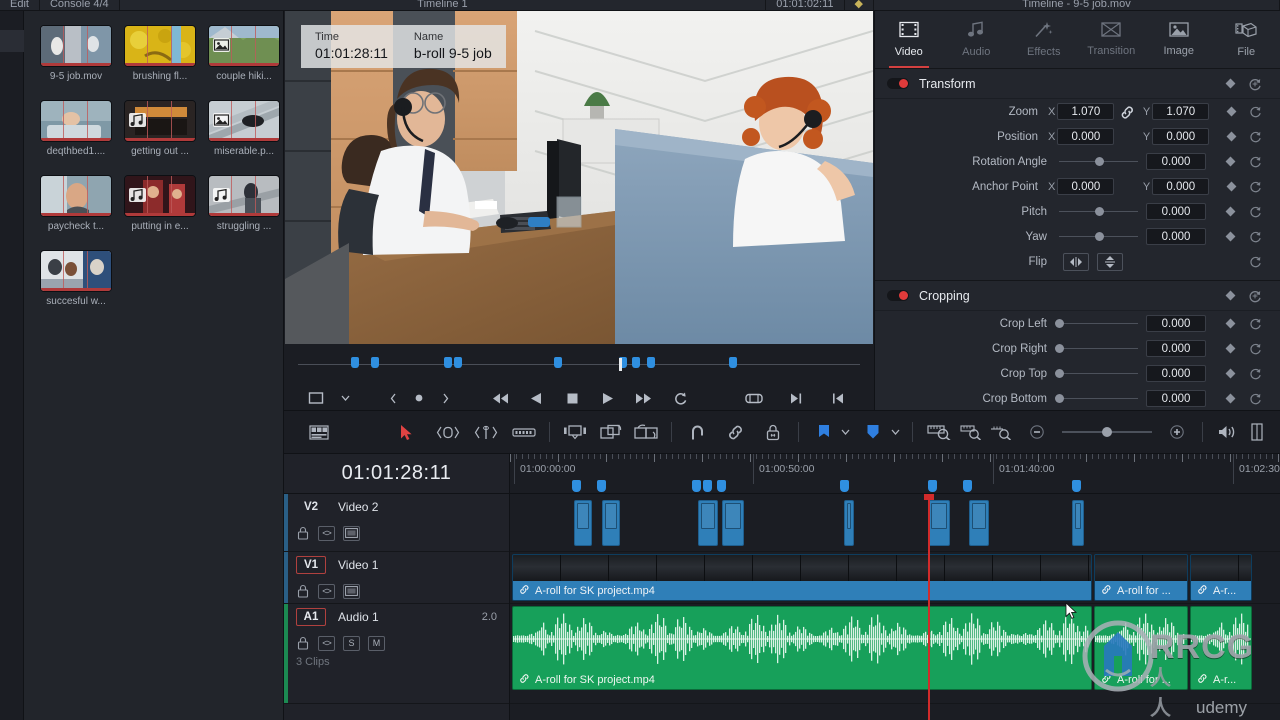  What do you see at coordinates (311, 507) in the screenshot?
I see `track-index-badge: V2` at bounding box center [311, 507].